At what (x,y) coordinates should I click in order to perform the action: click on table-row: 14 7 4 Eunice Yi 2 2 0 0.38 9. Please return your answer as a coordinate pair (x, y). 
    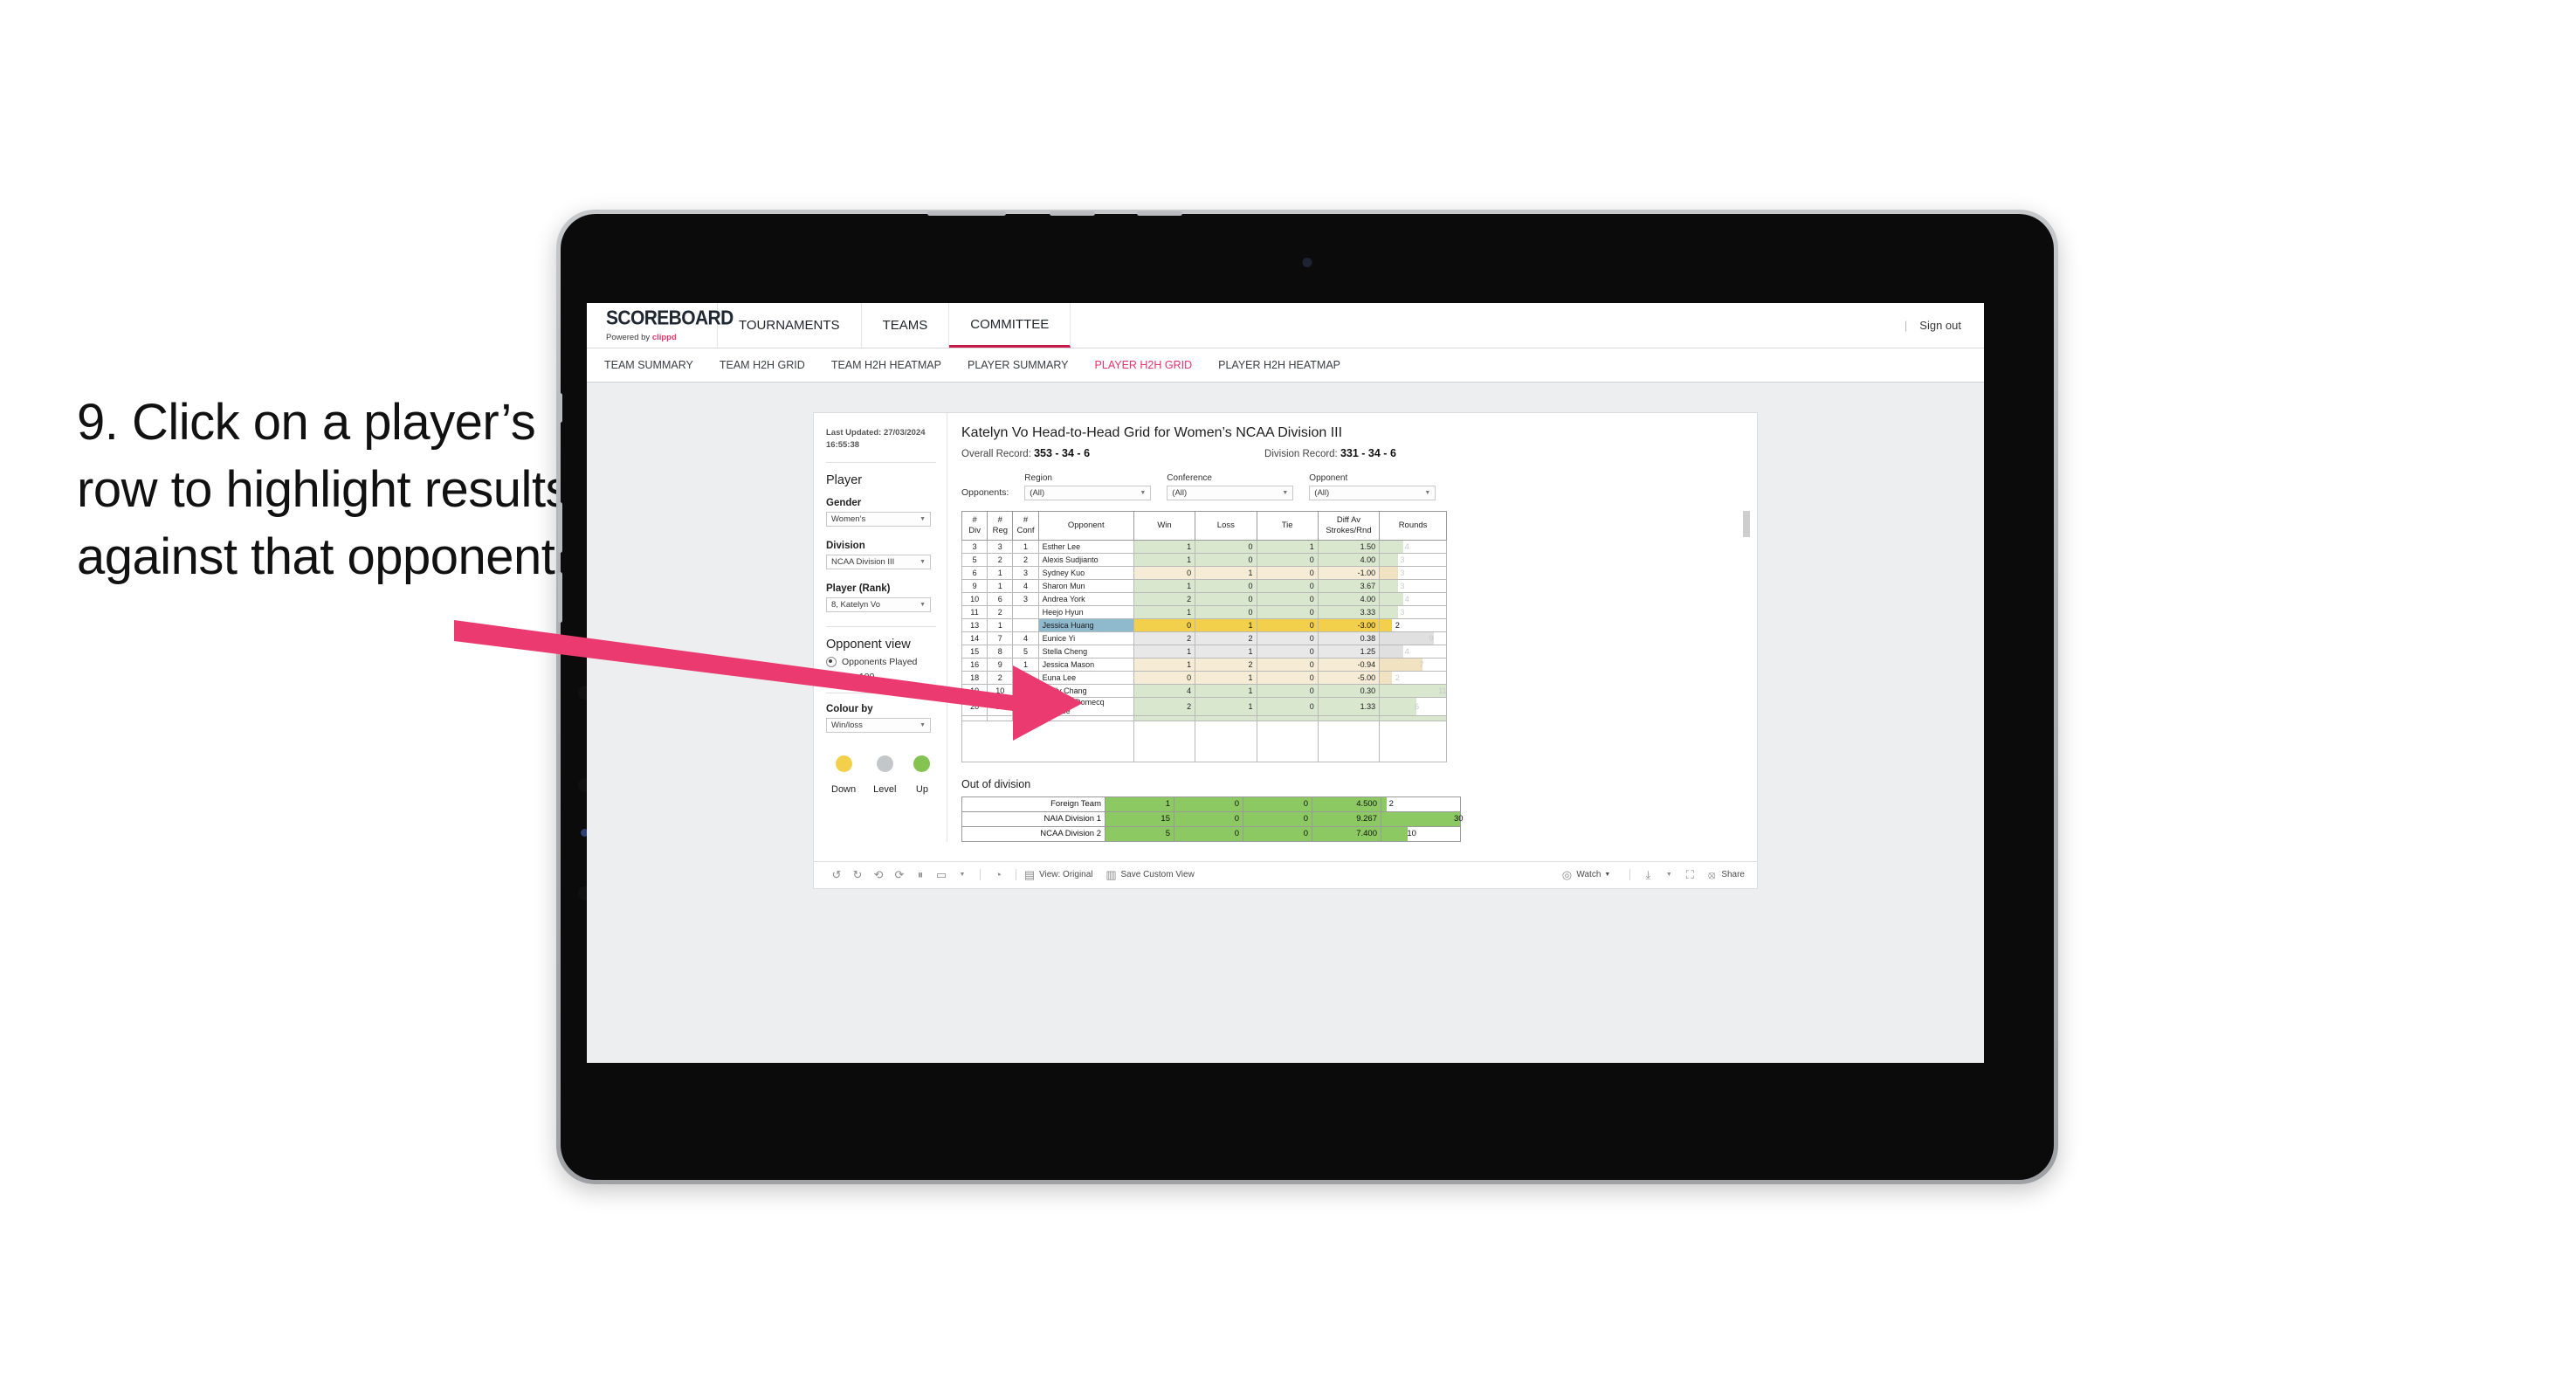
    Looking at the image, I should click on (1204, 638).